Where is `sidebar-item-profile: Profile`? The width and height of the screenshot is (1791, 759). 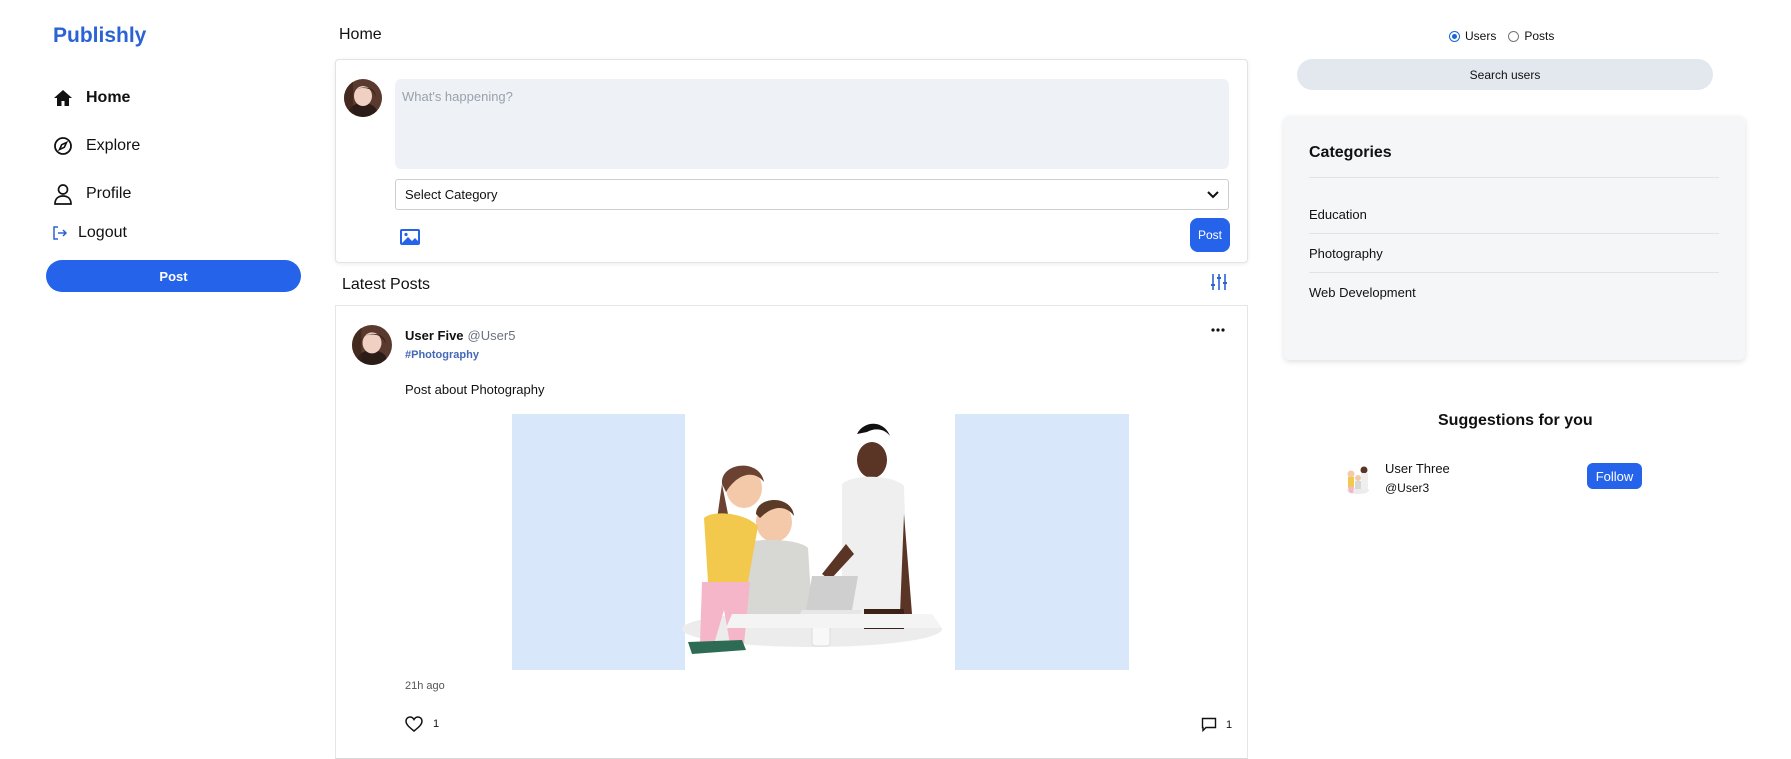
sidebar-item-profile: Profile is located at coordinates (96, 194).